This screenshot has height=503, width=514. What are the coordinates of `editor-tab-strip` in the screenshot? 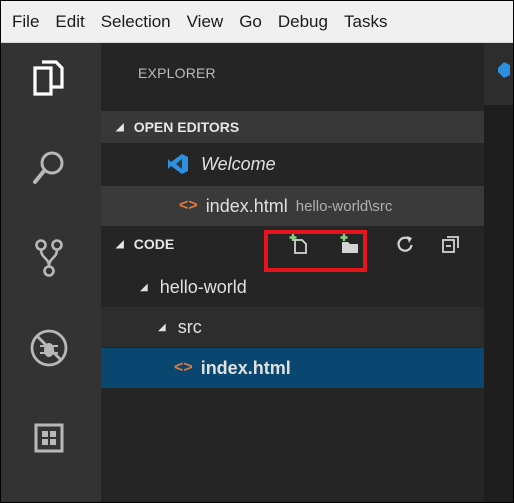 It's located at (499, 74).